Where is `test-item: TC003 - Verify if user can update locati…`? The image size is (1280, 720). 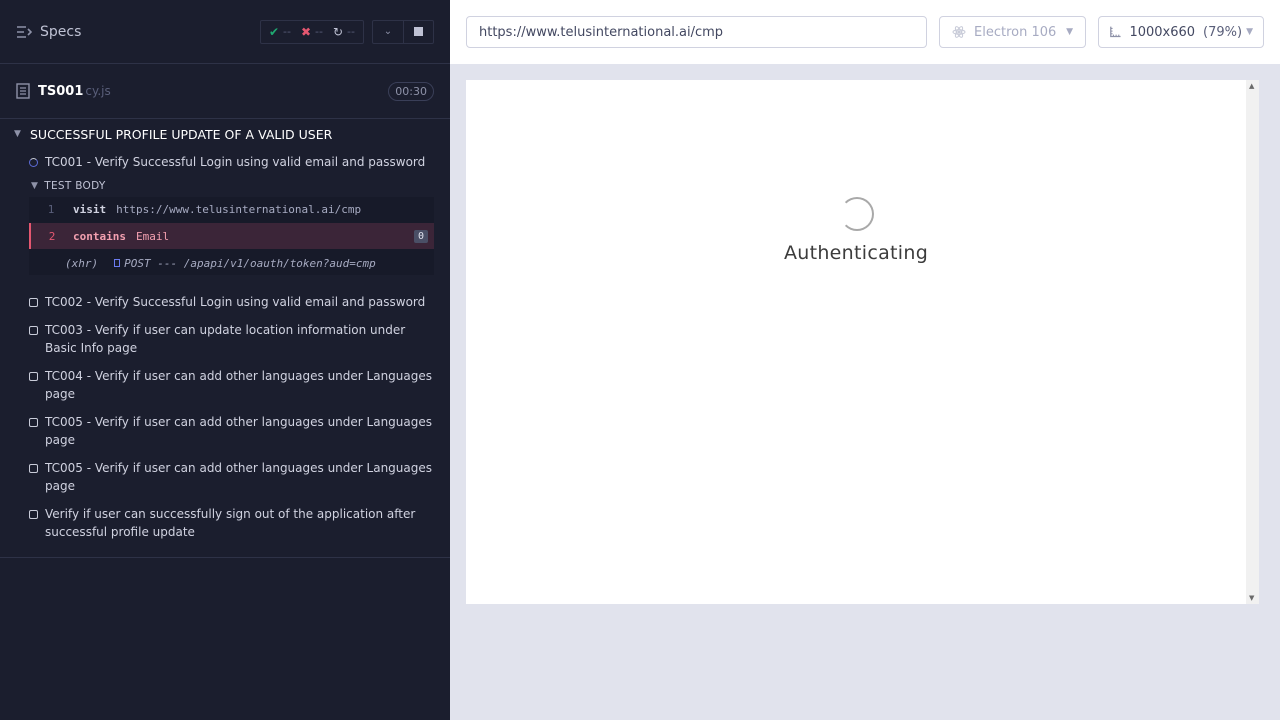
test-item: TC003 - Verify if user can update locati… is located at coordinates (225, 334).